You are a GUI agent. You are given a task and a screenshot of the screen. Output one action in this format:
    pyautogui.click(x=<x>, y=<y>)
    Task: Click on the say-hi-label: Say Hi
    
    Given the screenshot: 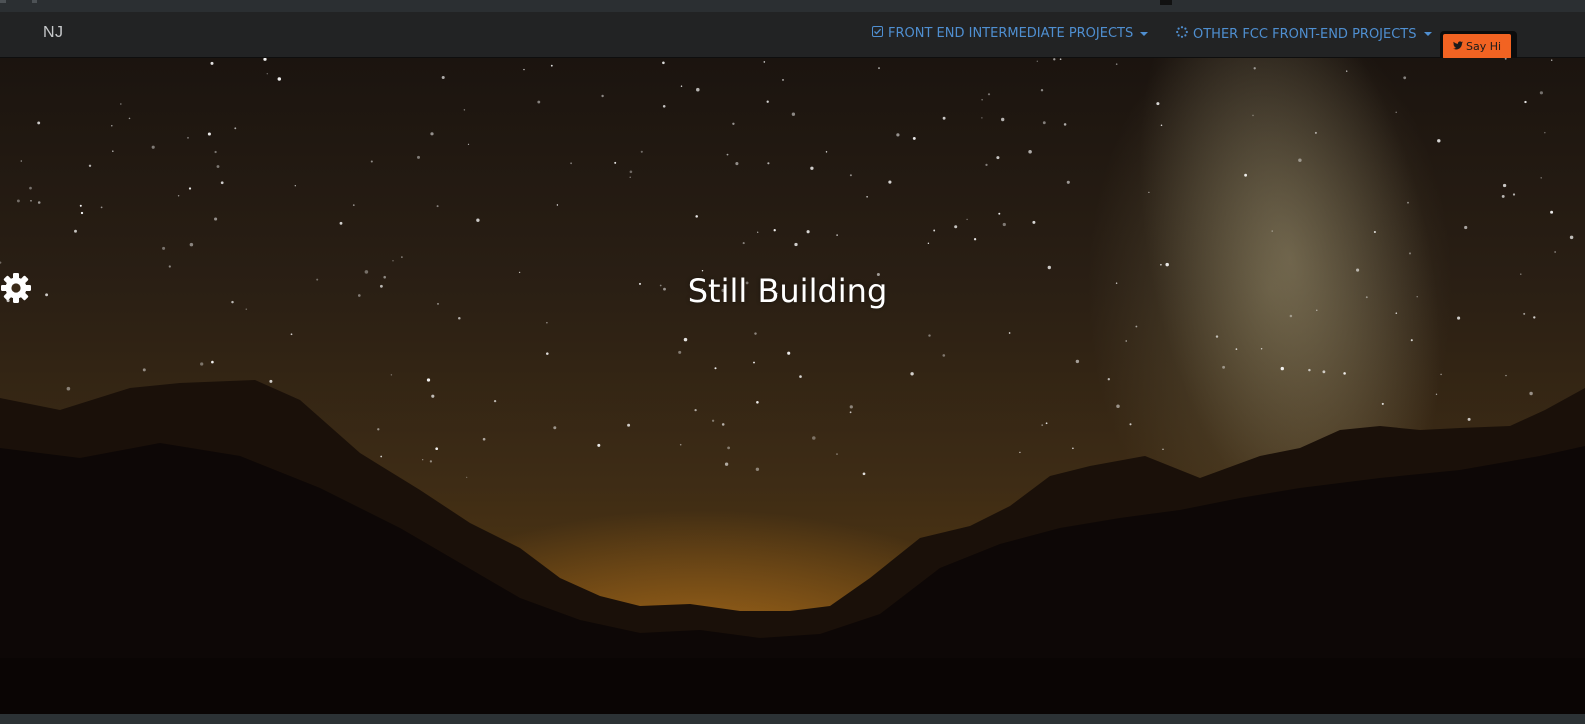 What is the action you would take?
    pyautogui.click(x=1483, y=46)
    